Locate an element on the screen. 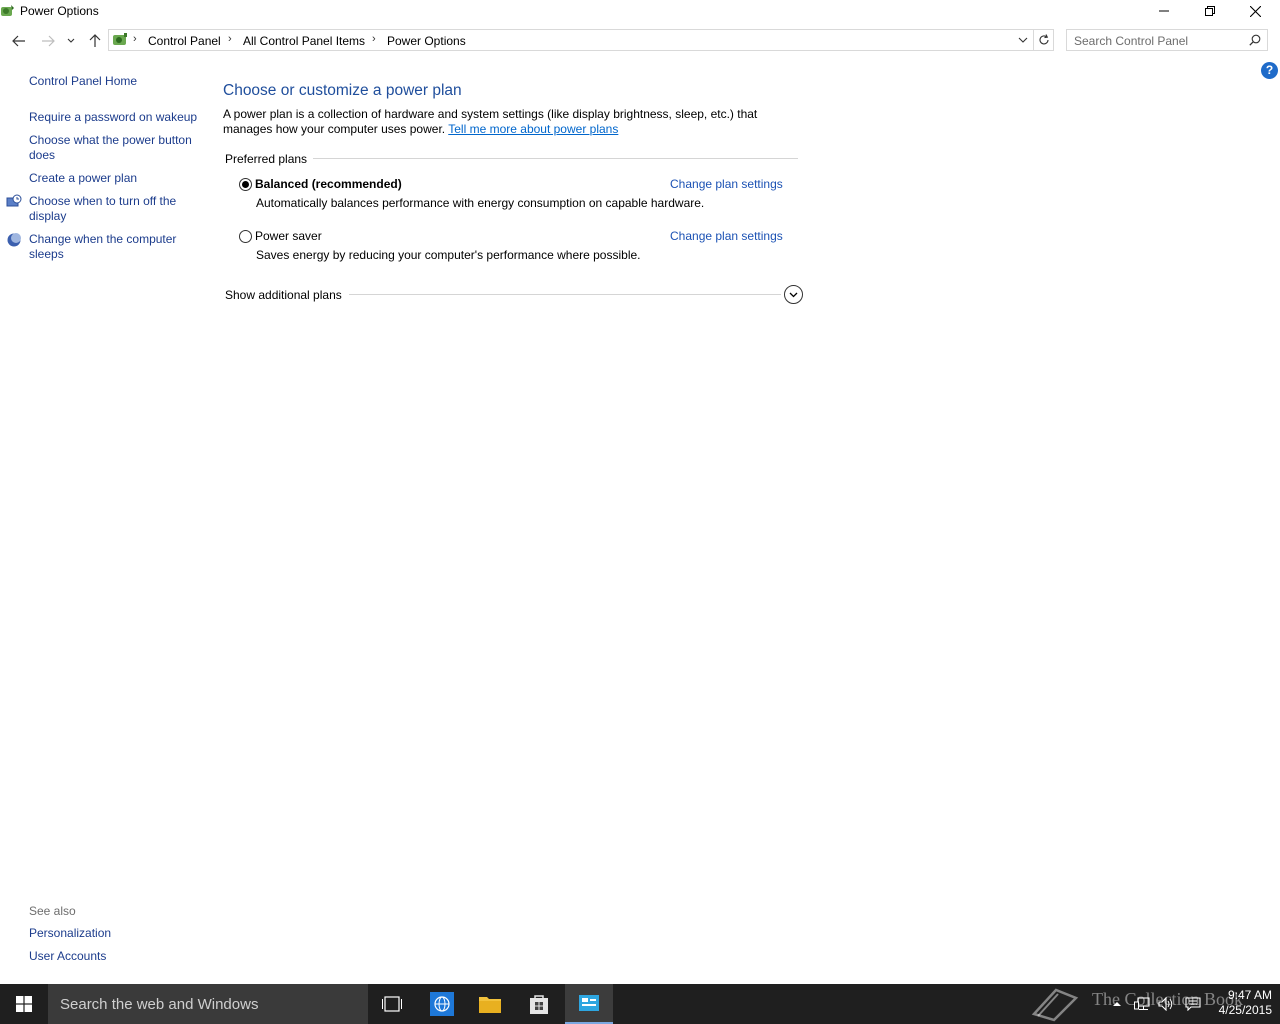 The height and width of the screenshot is (1024, 1280). arrow-up-icon is located at coordinates (95, 40).